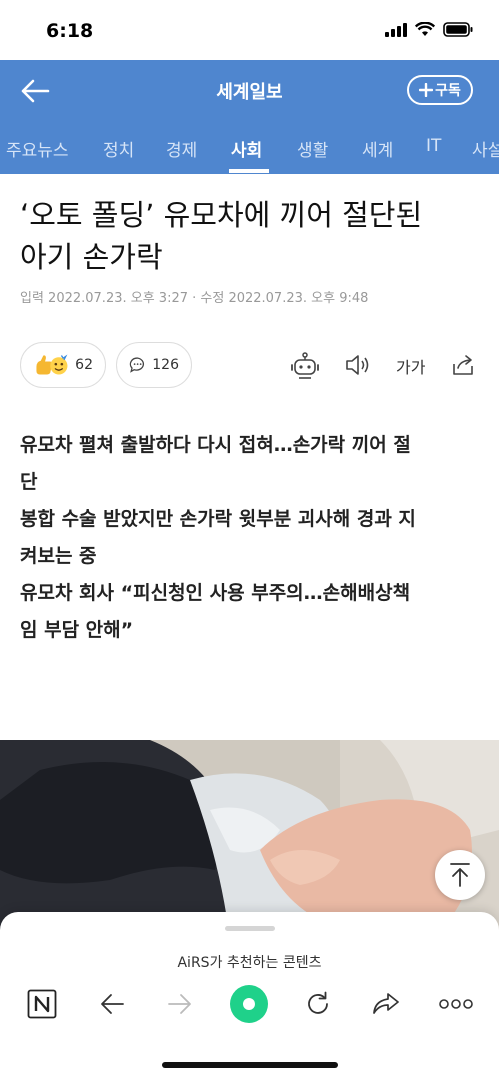 This screenshot has height=1080, width=499. What do you see at coordinates (218, 519) in the screenshot?
I see `summary-line: 봉합 수술 받았지만 손가락 윗부분 괴사해 경과 지` at bounding box center [218, 519].